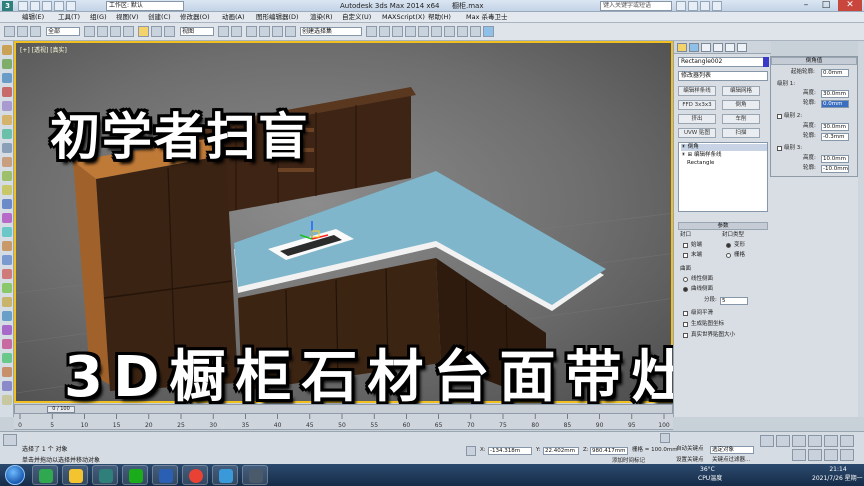  I want to click on menu-views: 视图(V), so click(127, 17).